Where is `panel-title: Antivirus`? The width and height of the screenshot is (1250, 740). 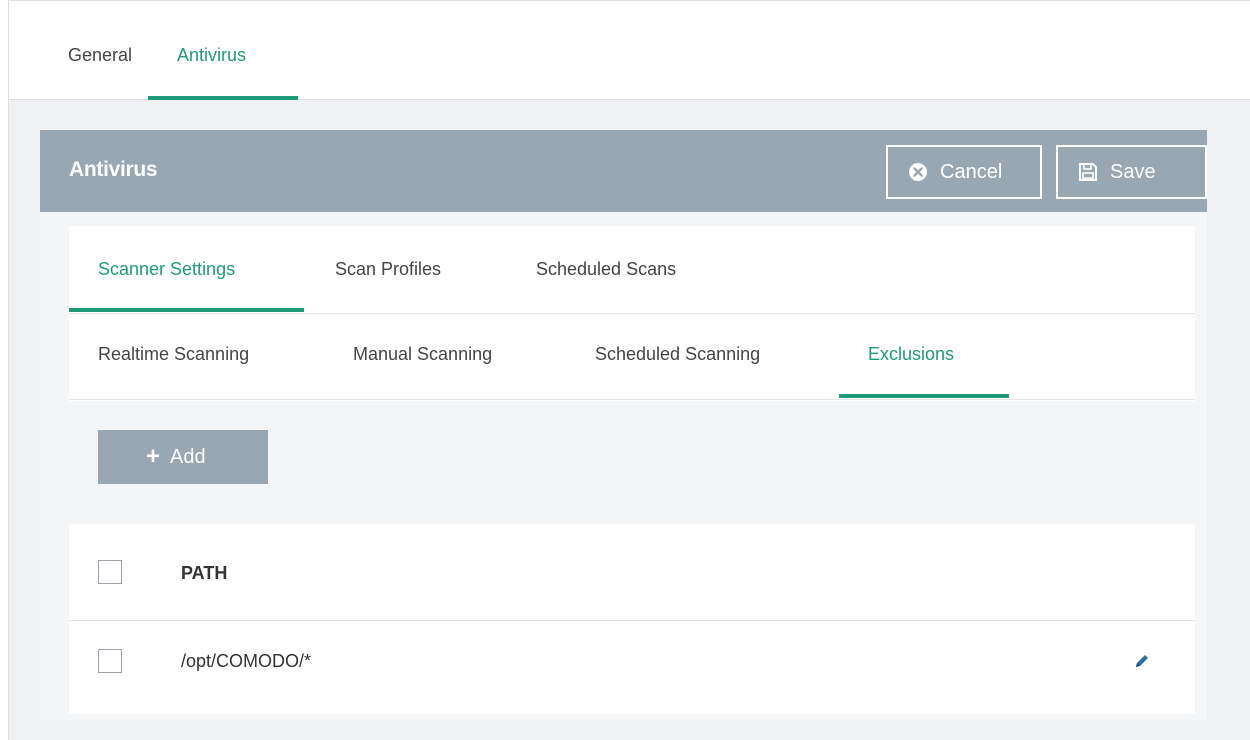 panel-title: Antivirus is located at coordinates (113, 169).